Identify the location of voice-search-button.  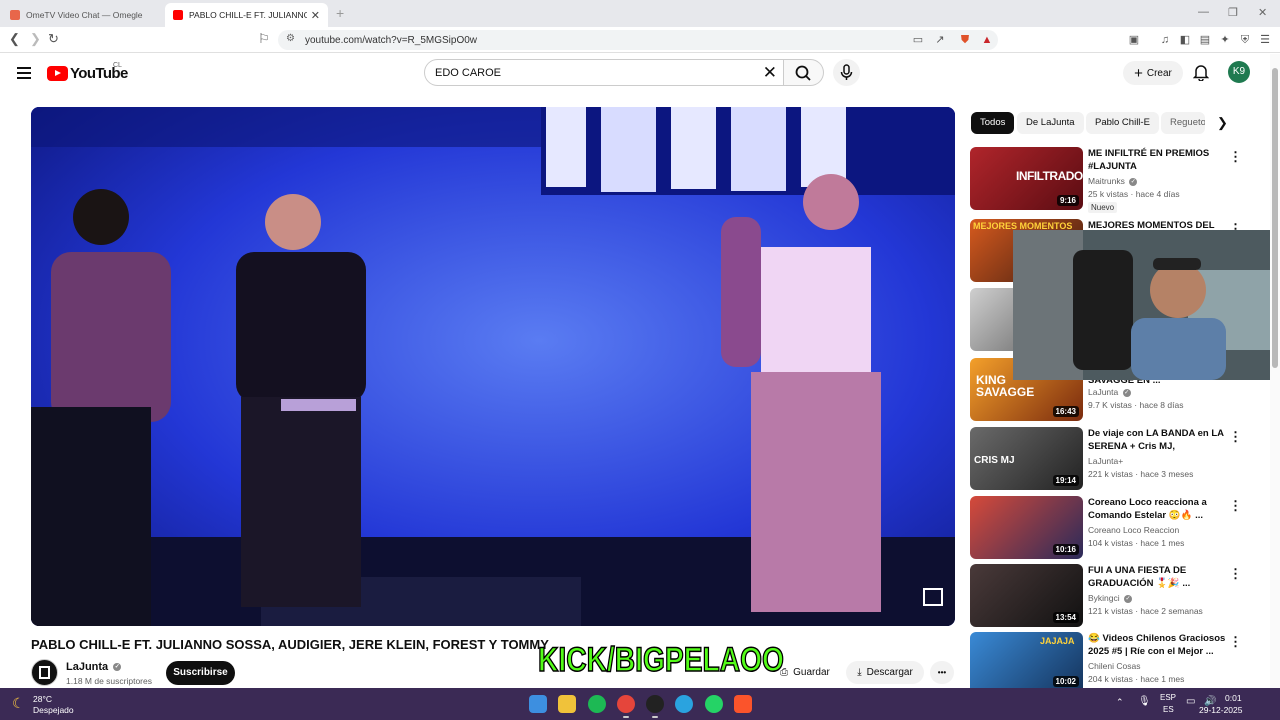
(846, 72).